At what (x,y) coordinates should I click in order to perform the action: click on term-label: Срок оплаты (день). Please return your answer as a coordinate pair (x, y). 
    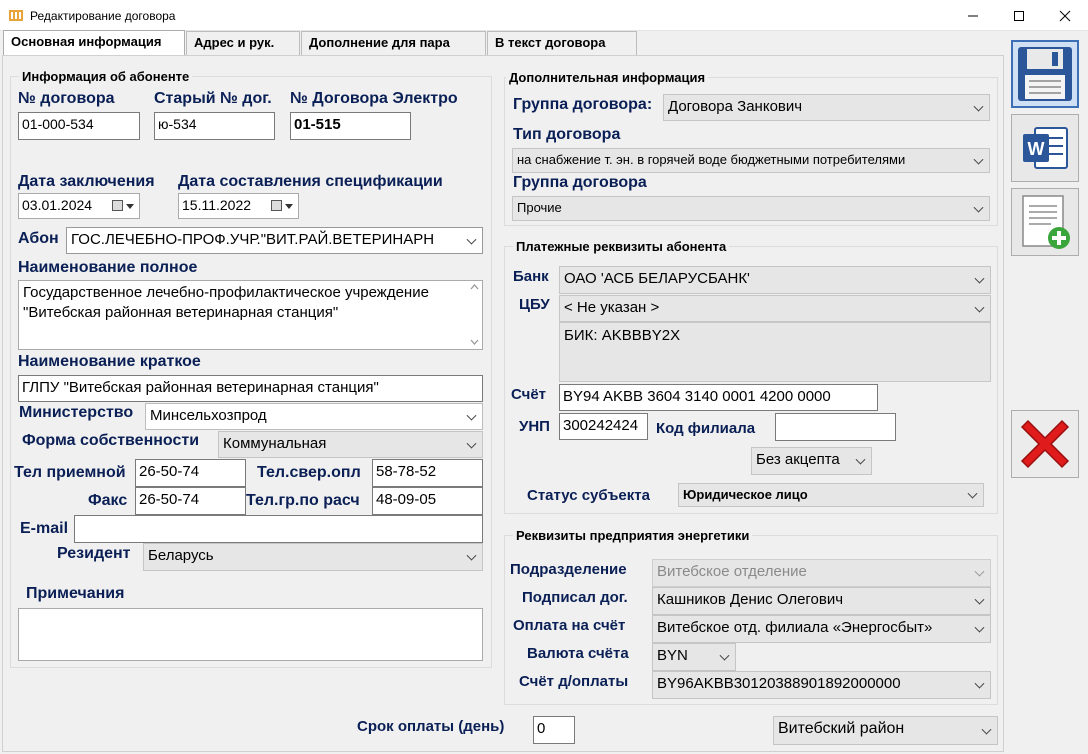
    Looking at the image, I should click on (431, 726).